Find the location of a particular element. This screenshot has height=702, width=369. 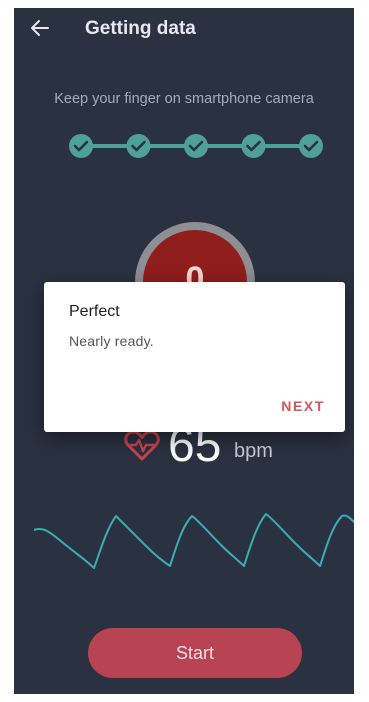

dialog-message: Nearly ready. is located at coordinates (111, 341).